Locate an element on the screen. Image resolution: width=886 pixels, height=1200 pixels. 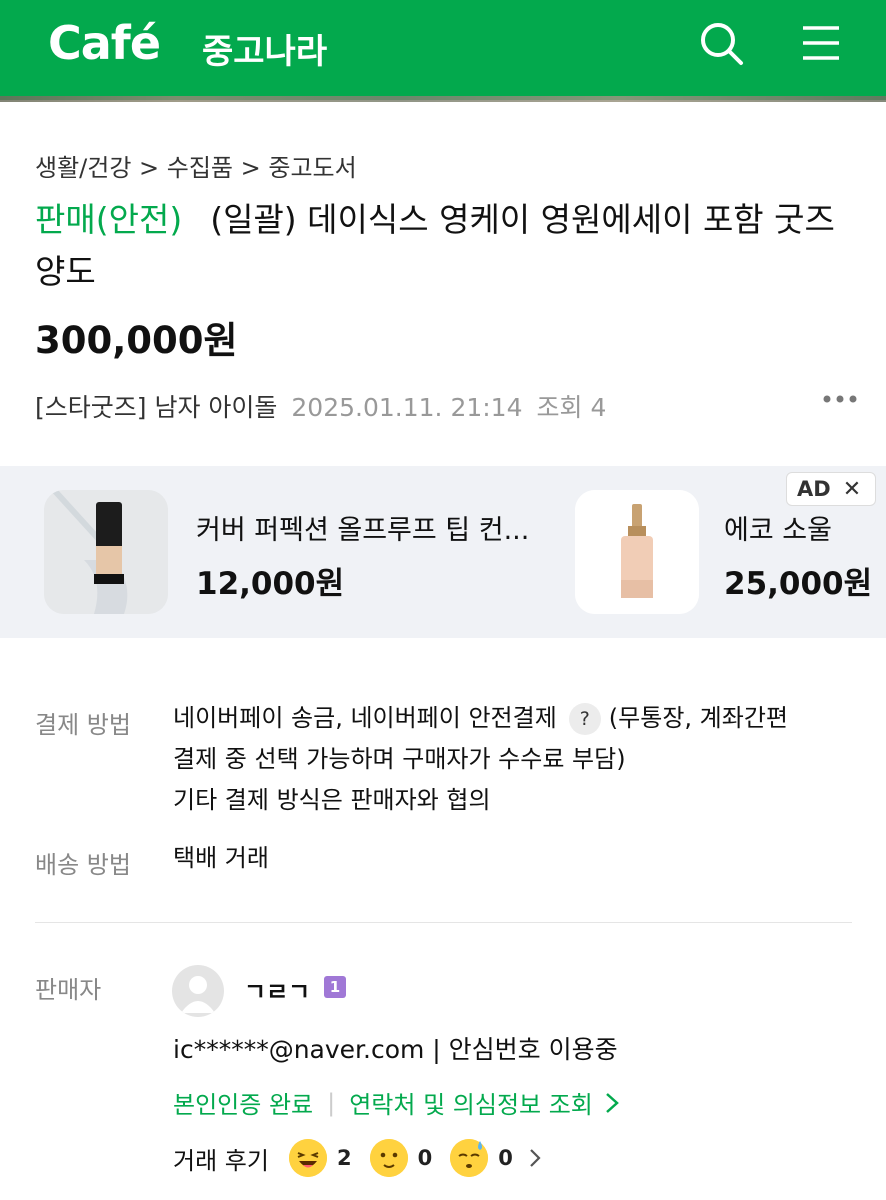
ad-badge: AD ✕ is located at coordinates (831, 489).